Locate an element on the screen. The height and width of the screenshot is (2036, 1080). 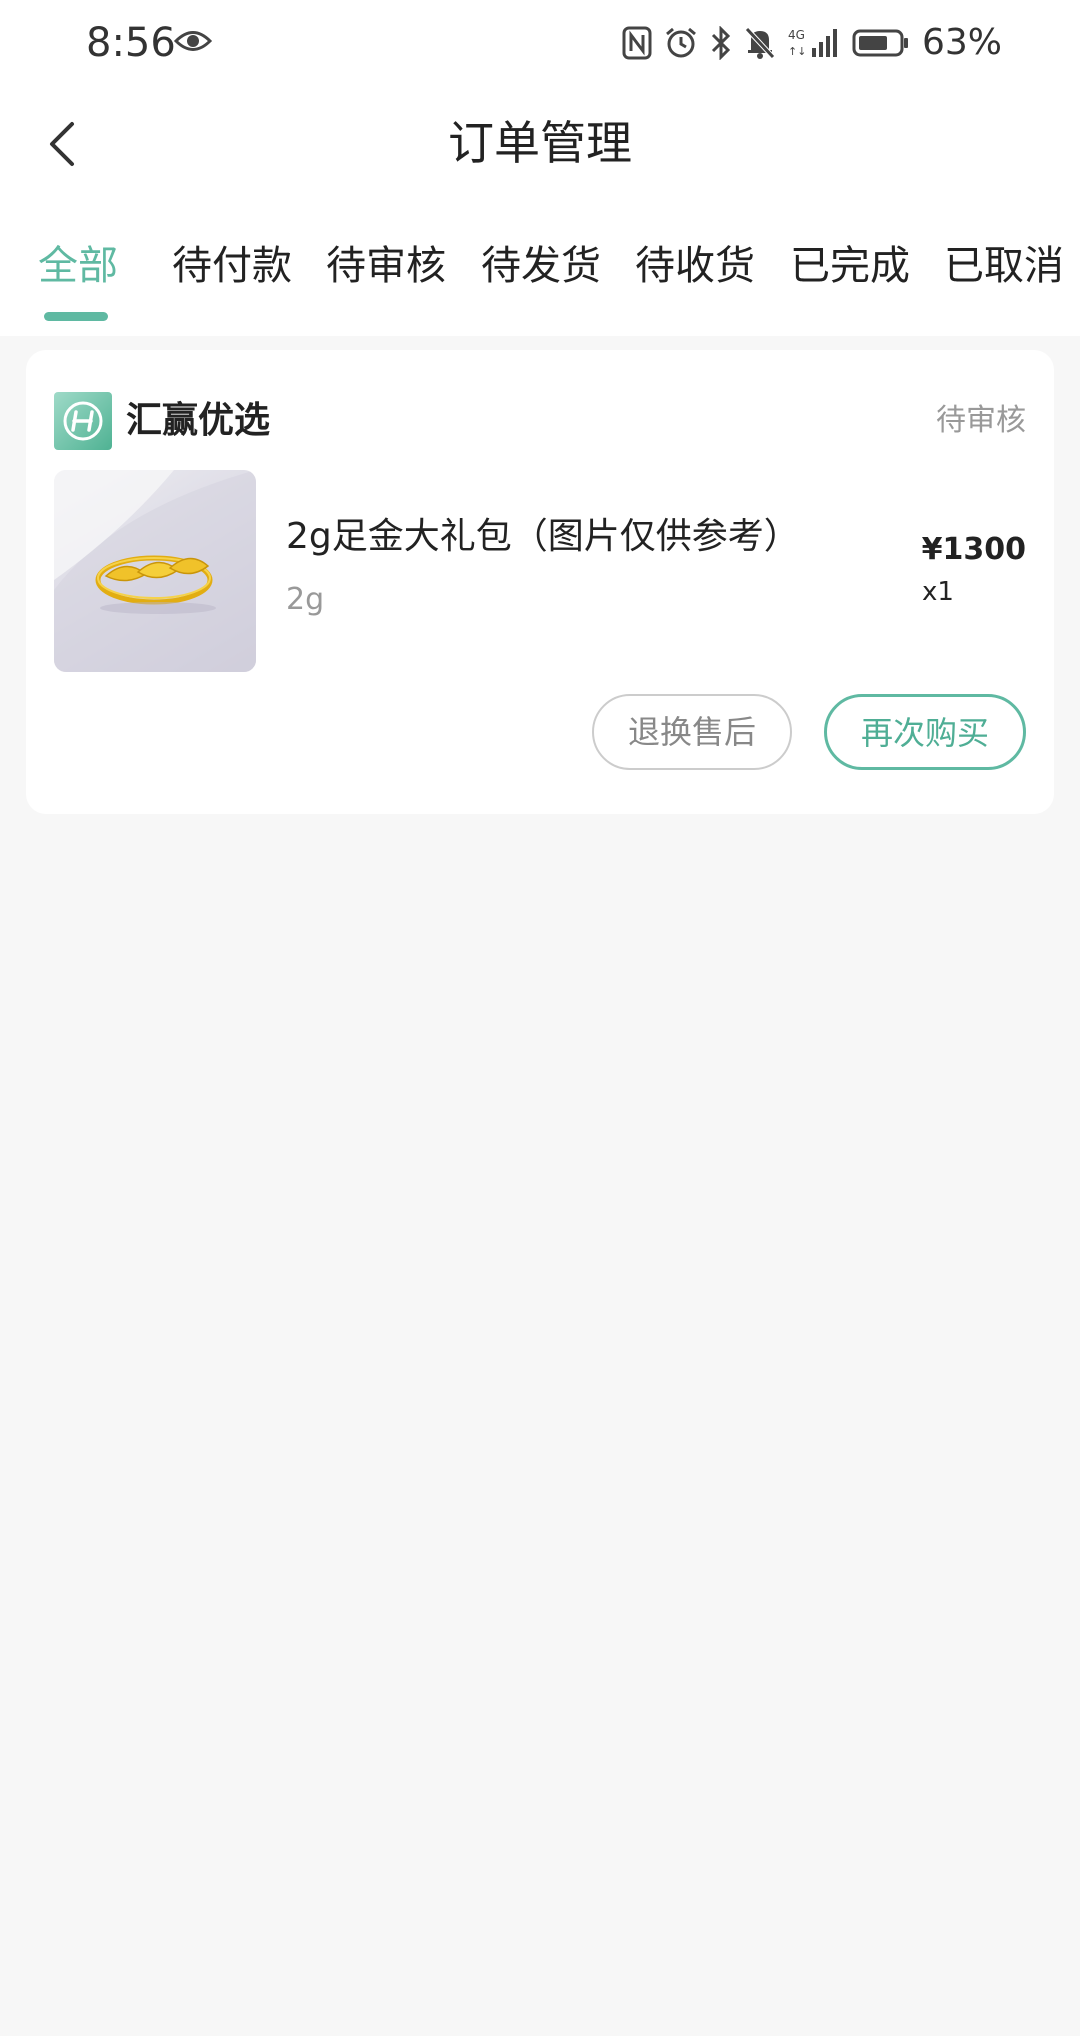
status-time: 8:56 is located at coordinates (131, 43).